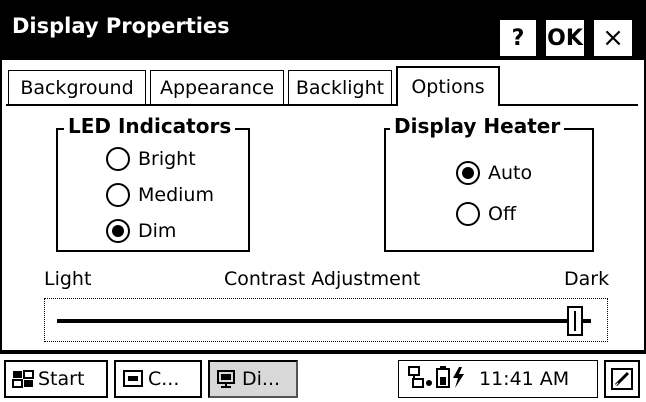 Image resolution: width=646 pixels, height=402 pixels. I want to click on tab-divider, so click(322, 105).